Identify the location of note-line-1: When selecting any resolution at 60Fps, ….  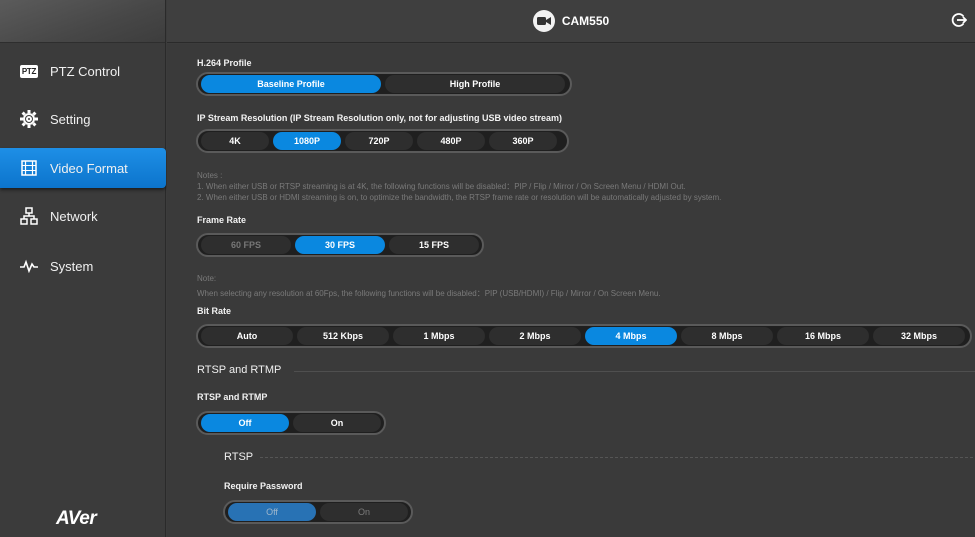
(429, 293).